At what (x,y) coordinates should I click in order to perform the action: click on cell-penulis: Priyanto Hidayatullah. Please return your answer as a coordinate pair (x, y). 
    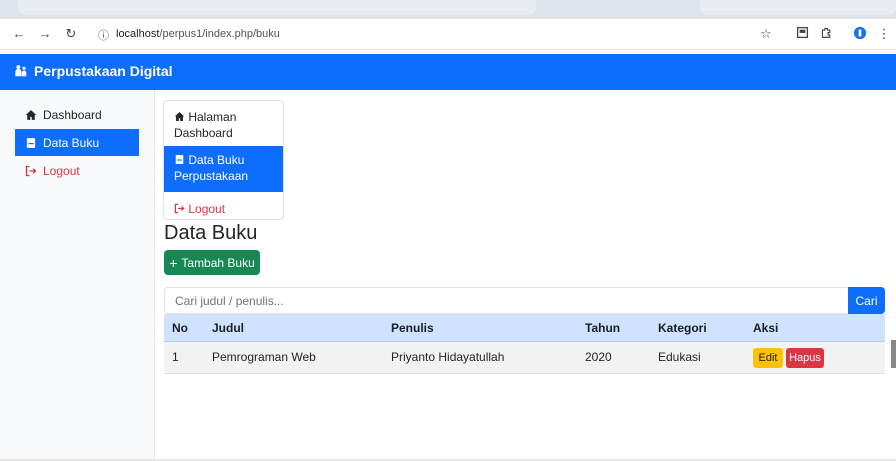
    Looking at the image, I should click on (448, 357).